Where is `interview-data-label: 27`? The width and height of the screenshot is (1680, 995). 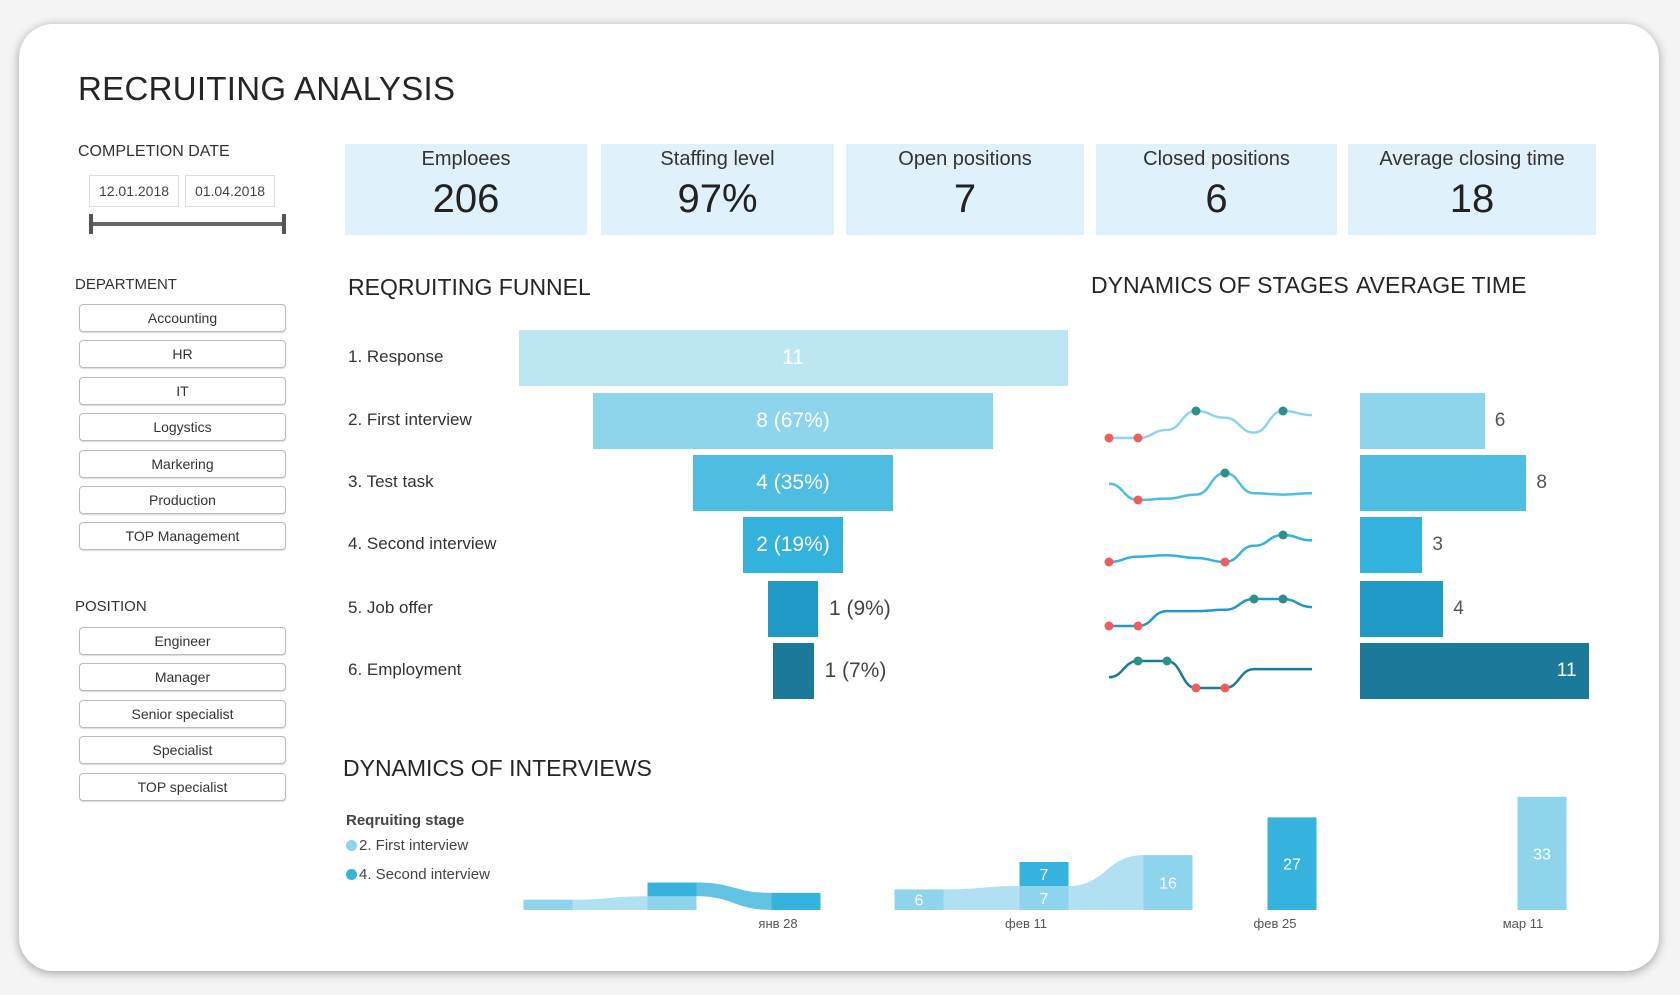
interview-data-label: 27 is located at coordinates (1292, 865).